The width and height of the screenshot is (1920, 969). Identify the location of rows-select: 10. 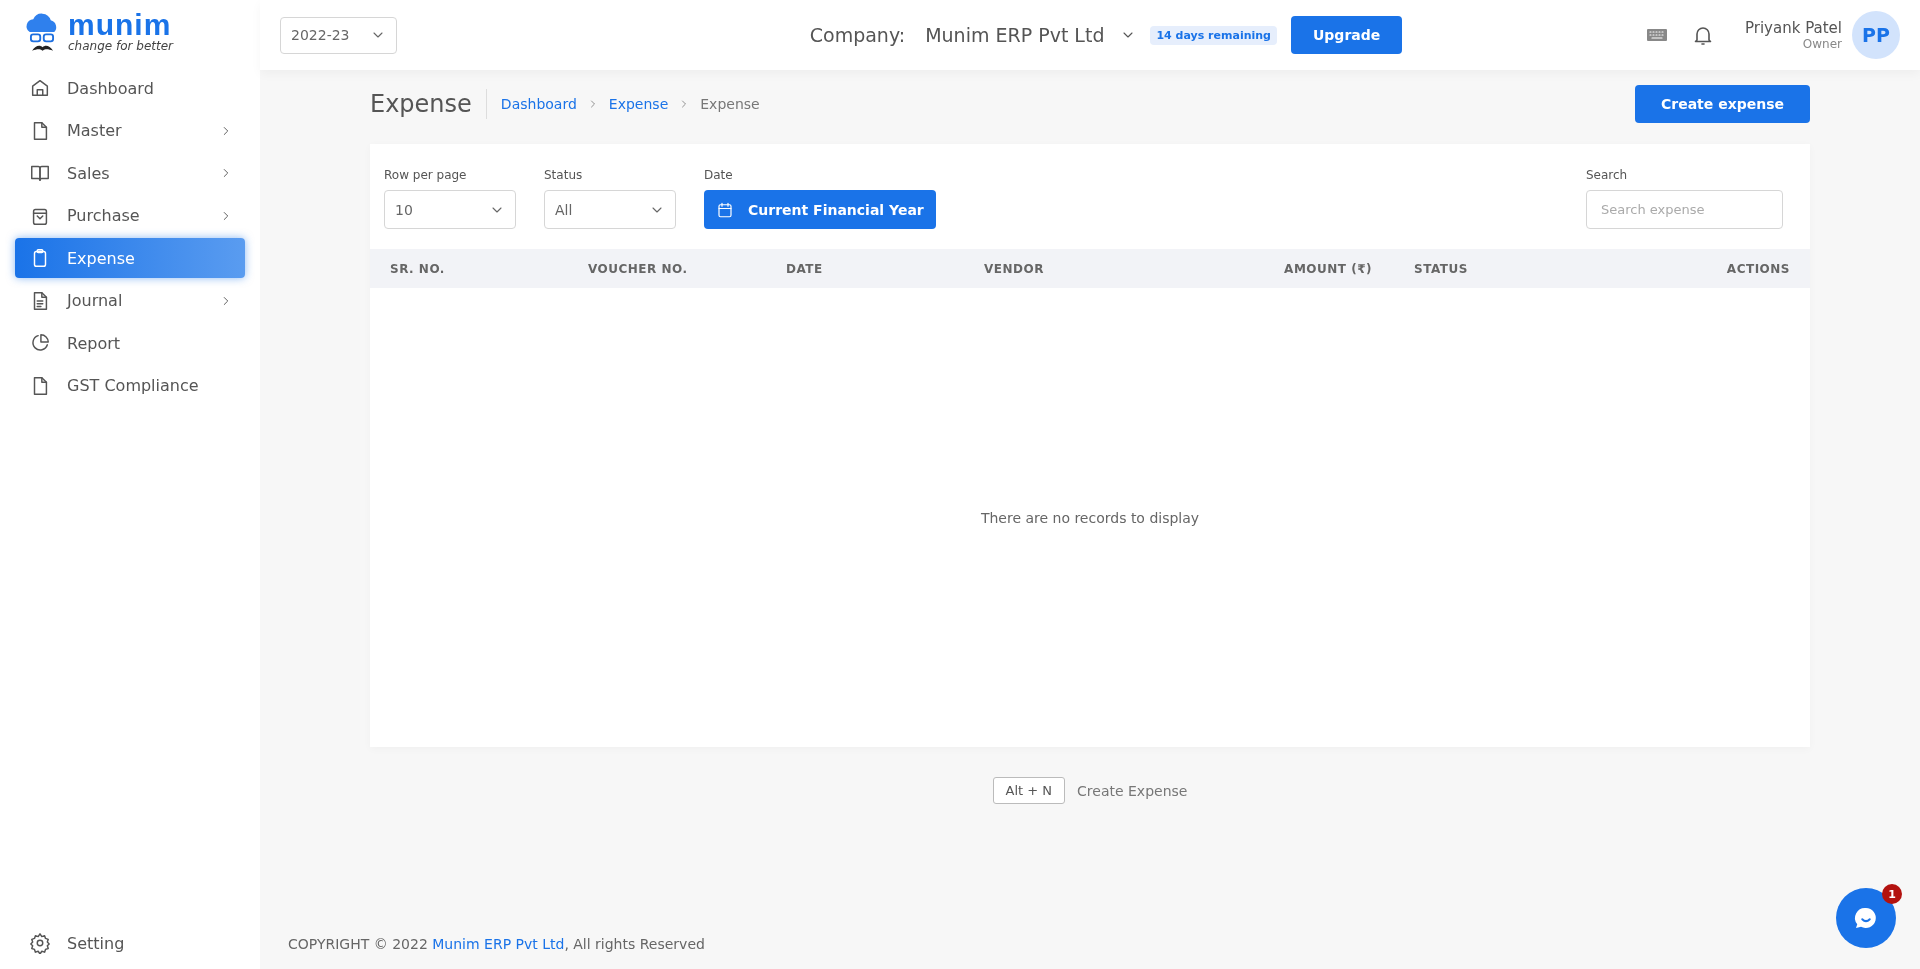
(450, 209).